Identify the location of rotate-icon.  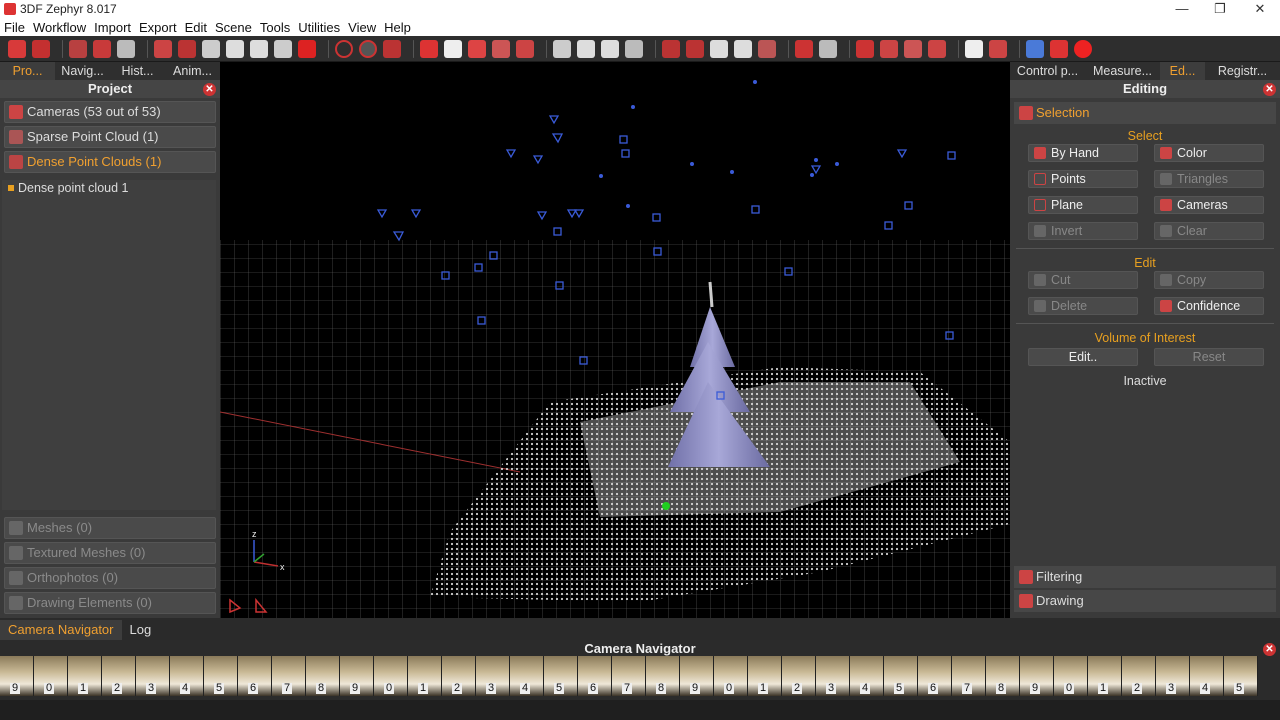
(344, 48).